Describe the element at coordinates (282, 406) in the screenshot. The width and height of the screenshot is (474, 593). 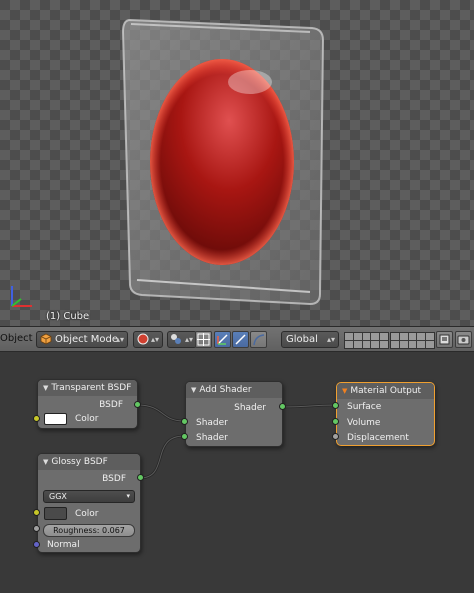
I see `add-shader-output-socket` at that location.